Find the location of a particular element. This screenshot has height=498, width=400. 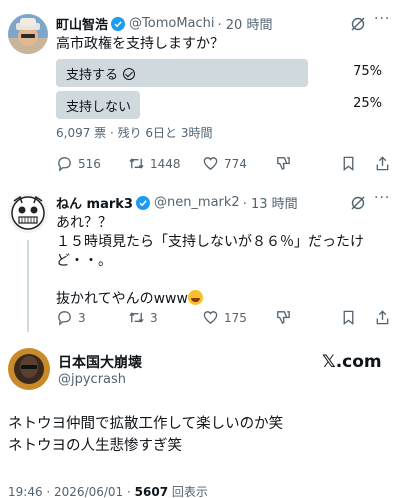

poll-option-percent: 75% is located at coordinates (367, 71).